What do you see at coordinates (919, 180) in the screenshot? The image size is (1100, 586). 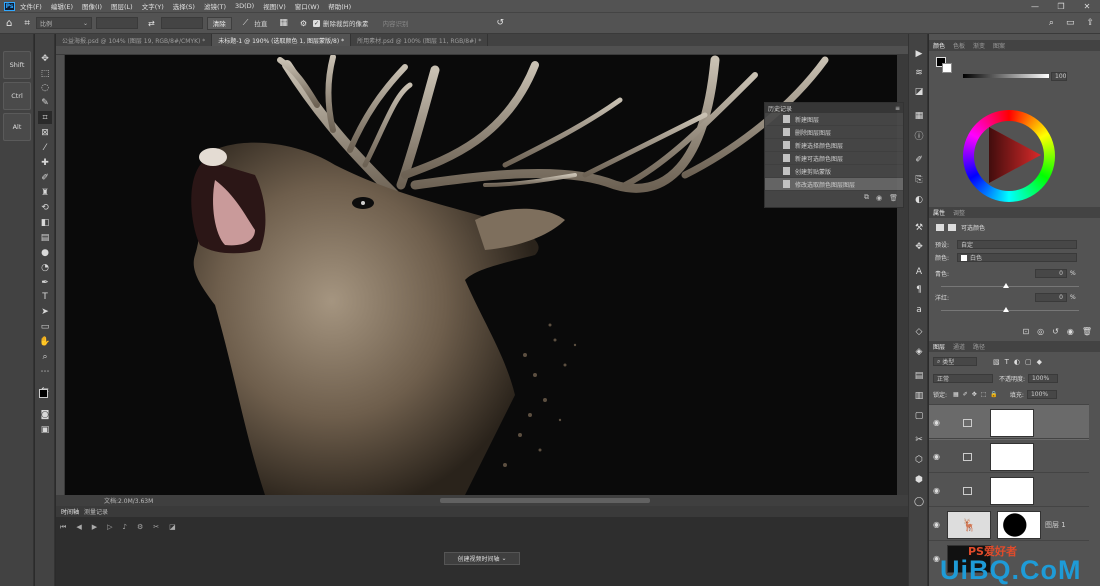 I see `clone-source-icon: ⎘` at bounding box center [919, 180].